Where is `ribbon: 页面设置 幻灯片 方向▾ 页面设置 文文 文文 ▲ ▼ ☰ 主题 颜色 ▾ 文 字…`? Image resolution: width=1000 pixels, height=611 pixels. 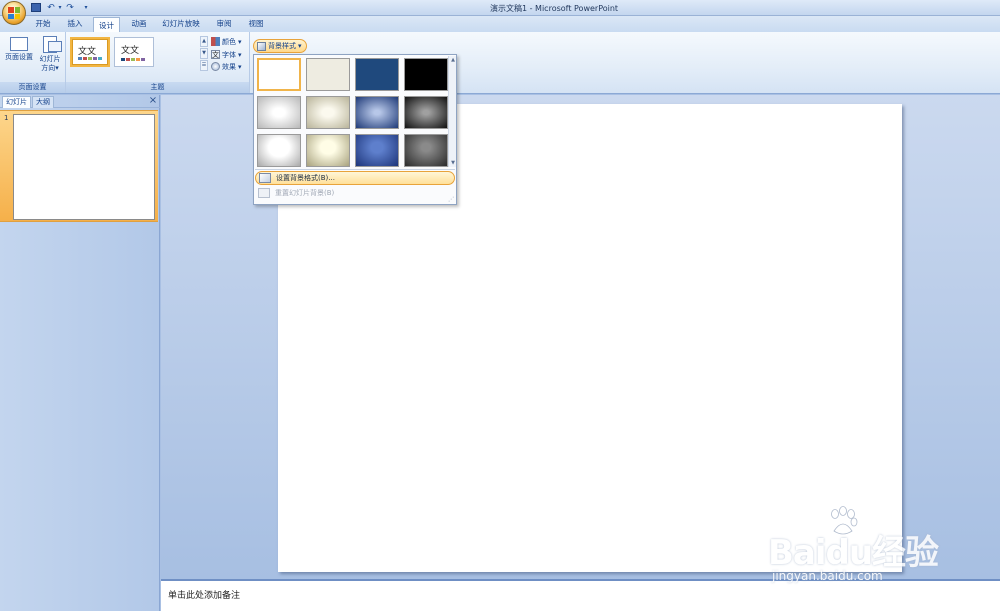 ribbon: 页面设置 幻灯片 方向▾ 页面设置 文文 文文 ▲ ▼ ☰ 主题 颜色 ▾ 文 字… is located at coordinates (500, 63).